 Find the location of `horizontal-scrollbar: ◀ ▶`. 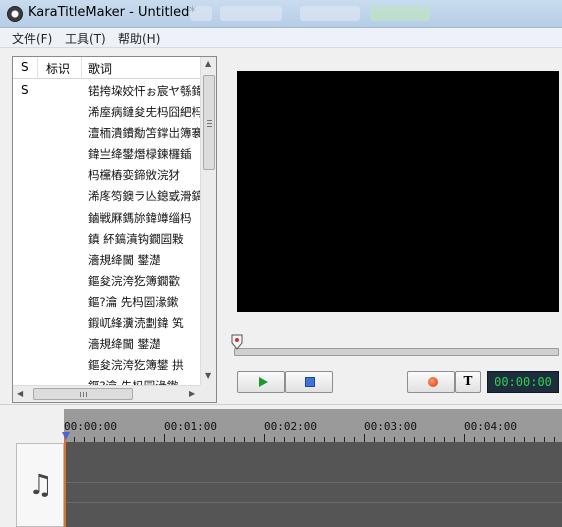

horizontal-scrollbar: ◀ ▶ is located at coordinates (107, 393).